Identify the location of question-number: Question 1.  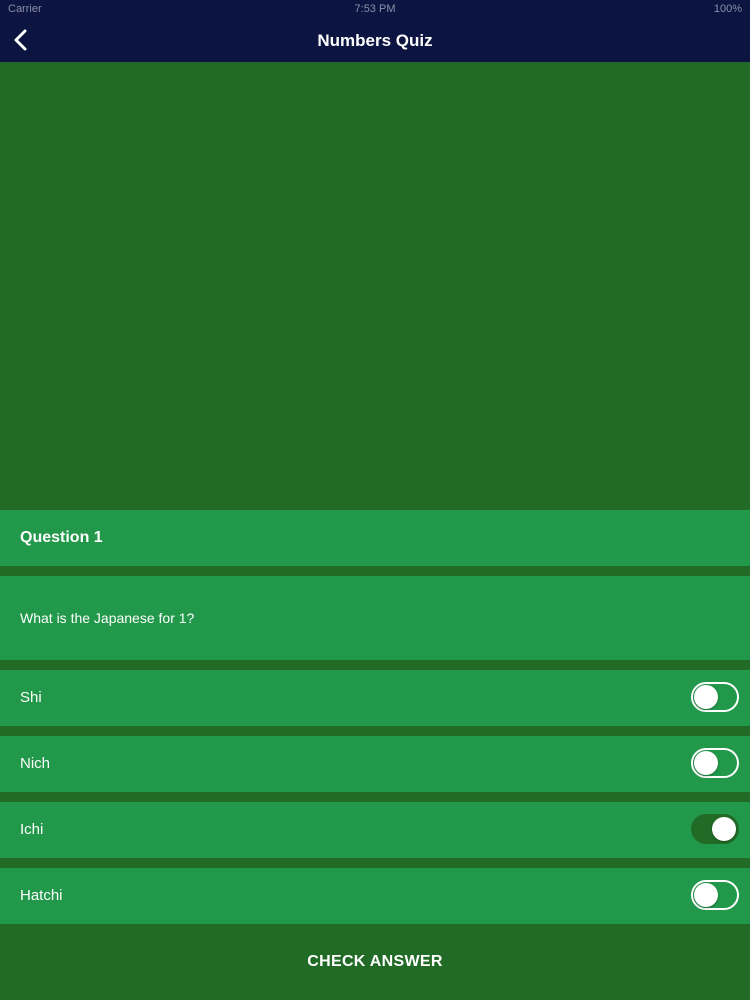
(61, 537).